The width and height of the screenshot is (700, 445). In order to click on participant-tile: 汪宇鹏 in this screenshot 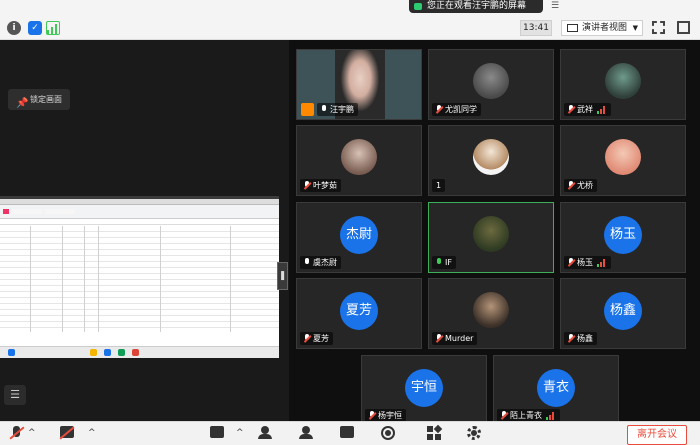, I will do `click(359, 84)`.